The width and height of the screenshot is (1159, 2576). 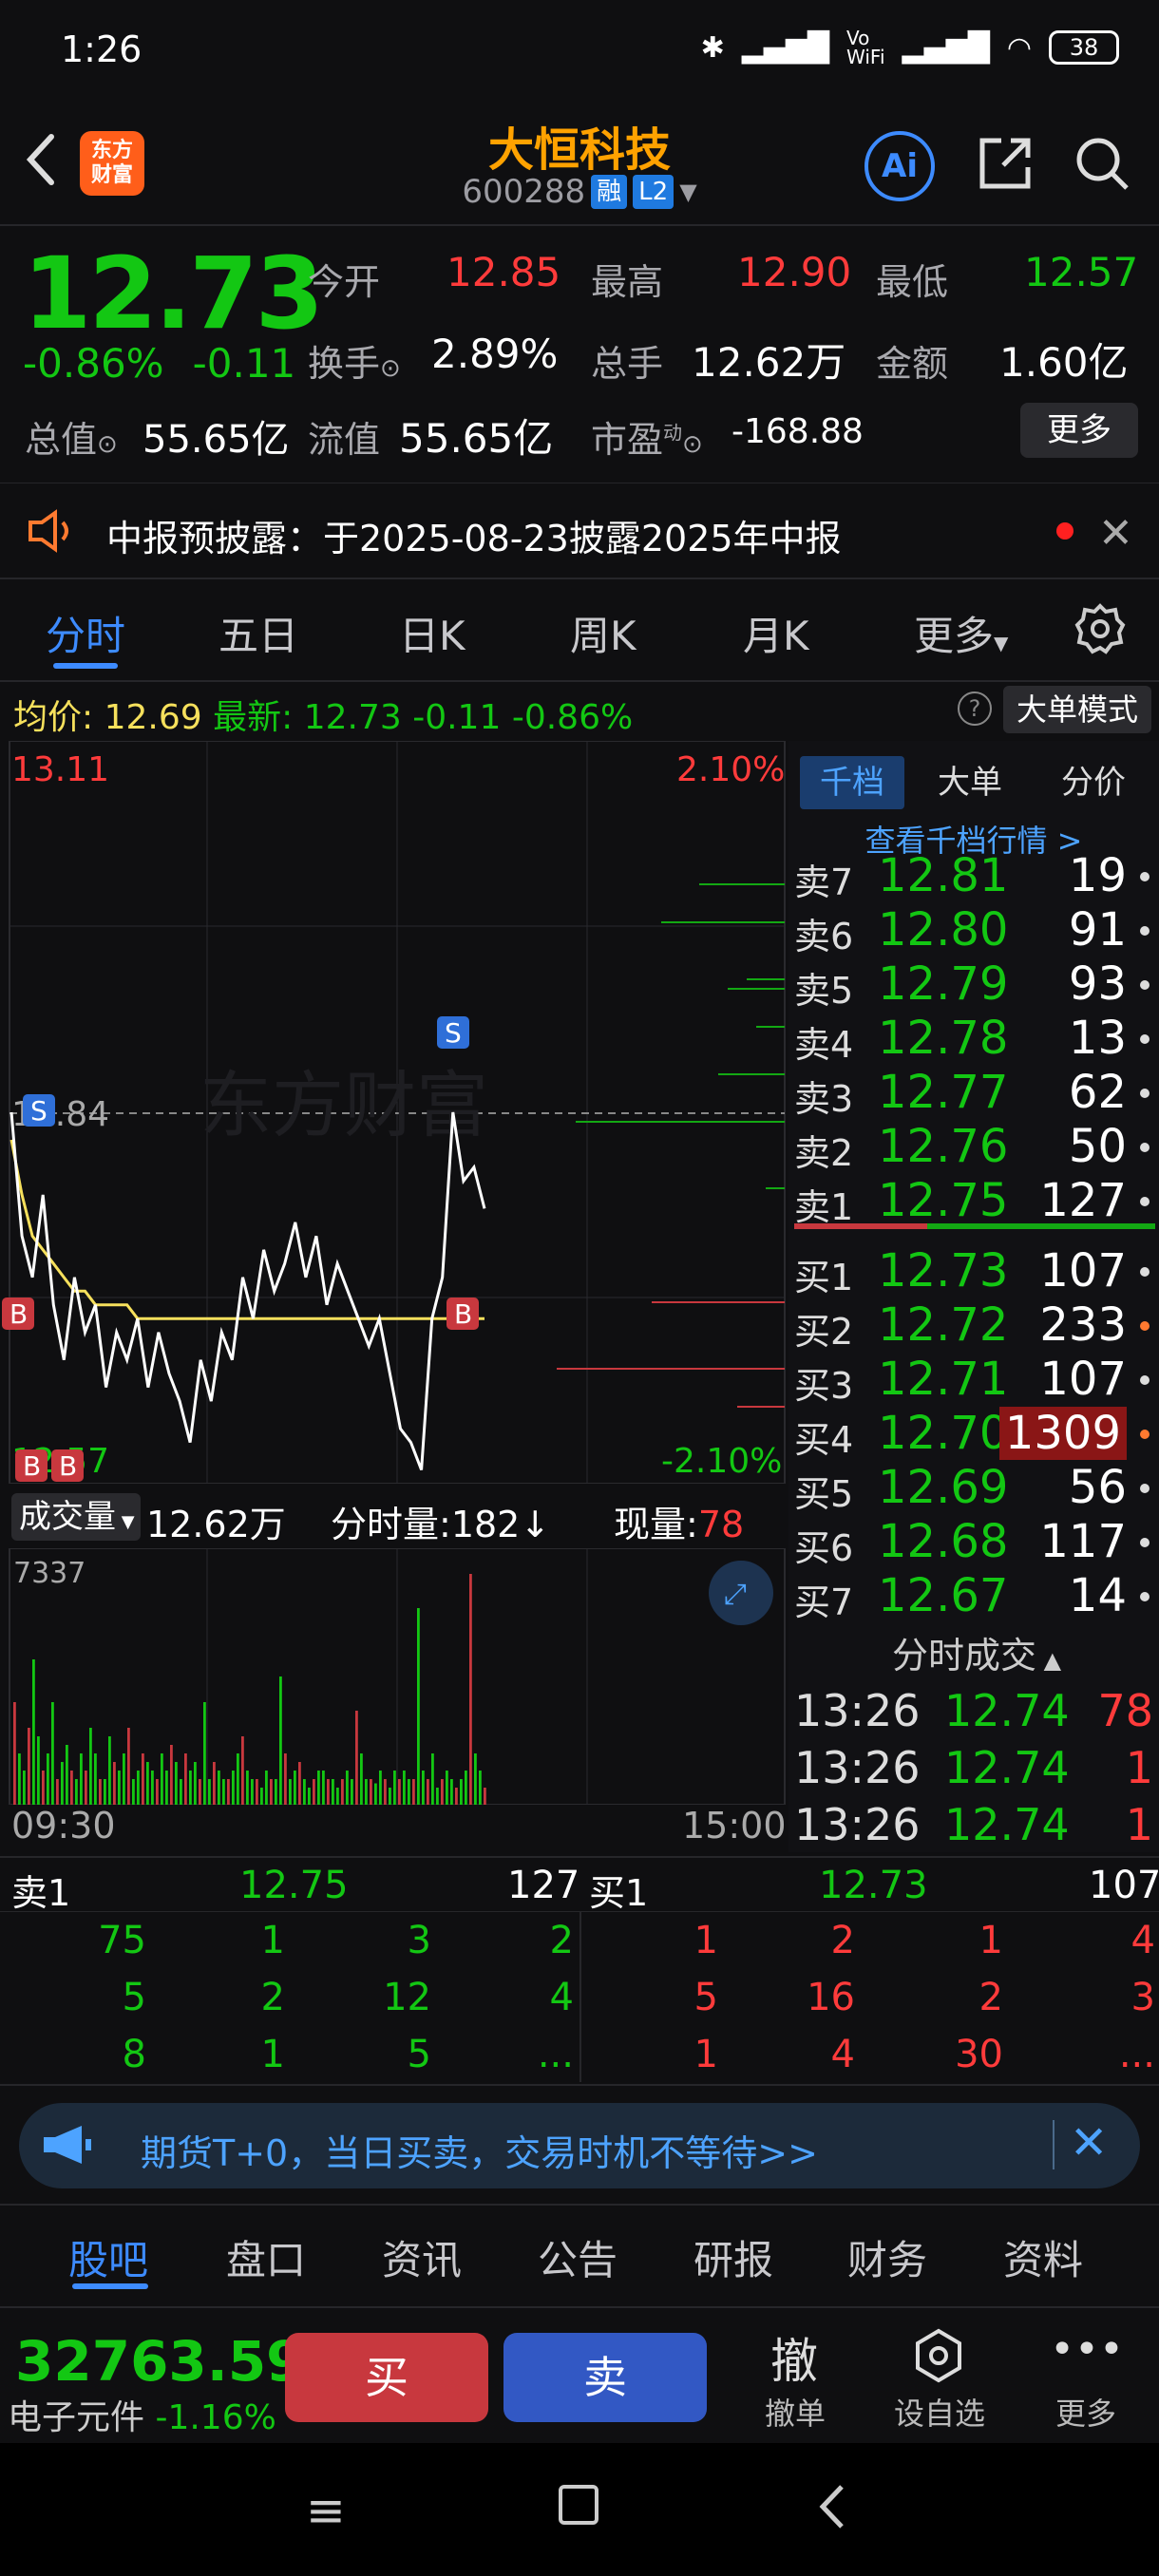 I want to click on open-value: 12.85, so click(x=503, y=272).